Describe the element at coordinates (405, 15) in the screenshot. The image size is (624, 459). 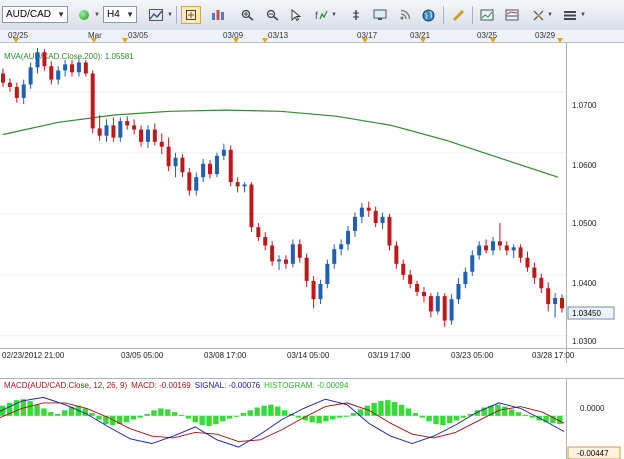
I see `rss-icon` at that location.